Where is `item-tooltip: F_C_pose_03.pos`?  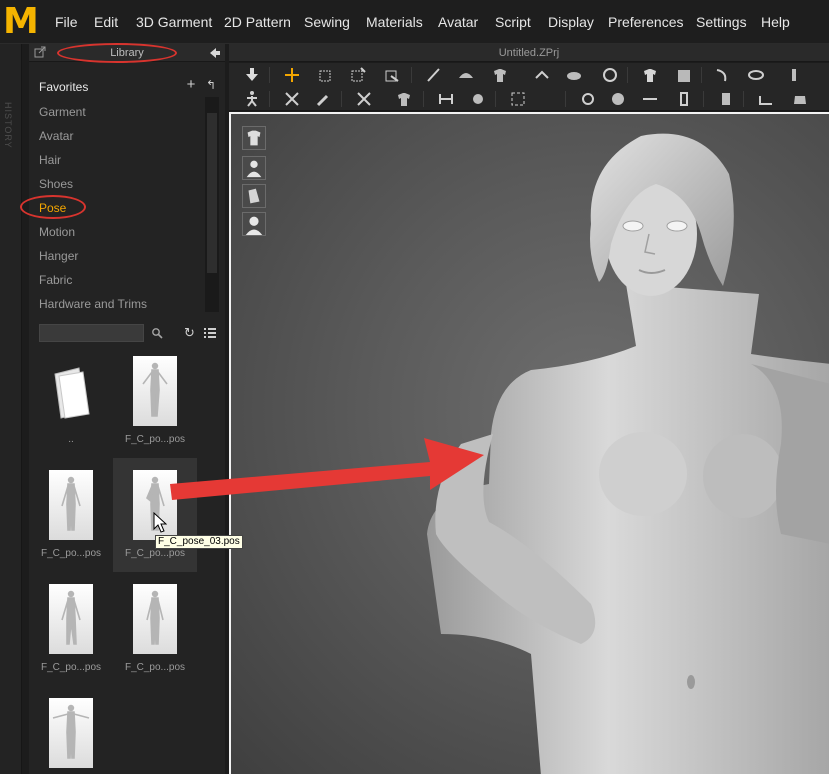
item-tooltip: F_C_pose_03.pos is located at coordinates (199, 542).